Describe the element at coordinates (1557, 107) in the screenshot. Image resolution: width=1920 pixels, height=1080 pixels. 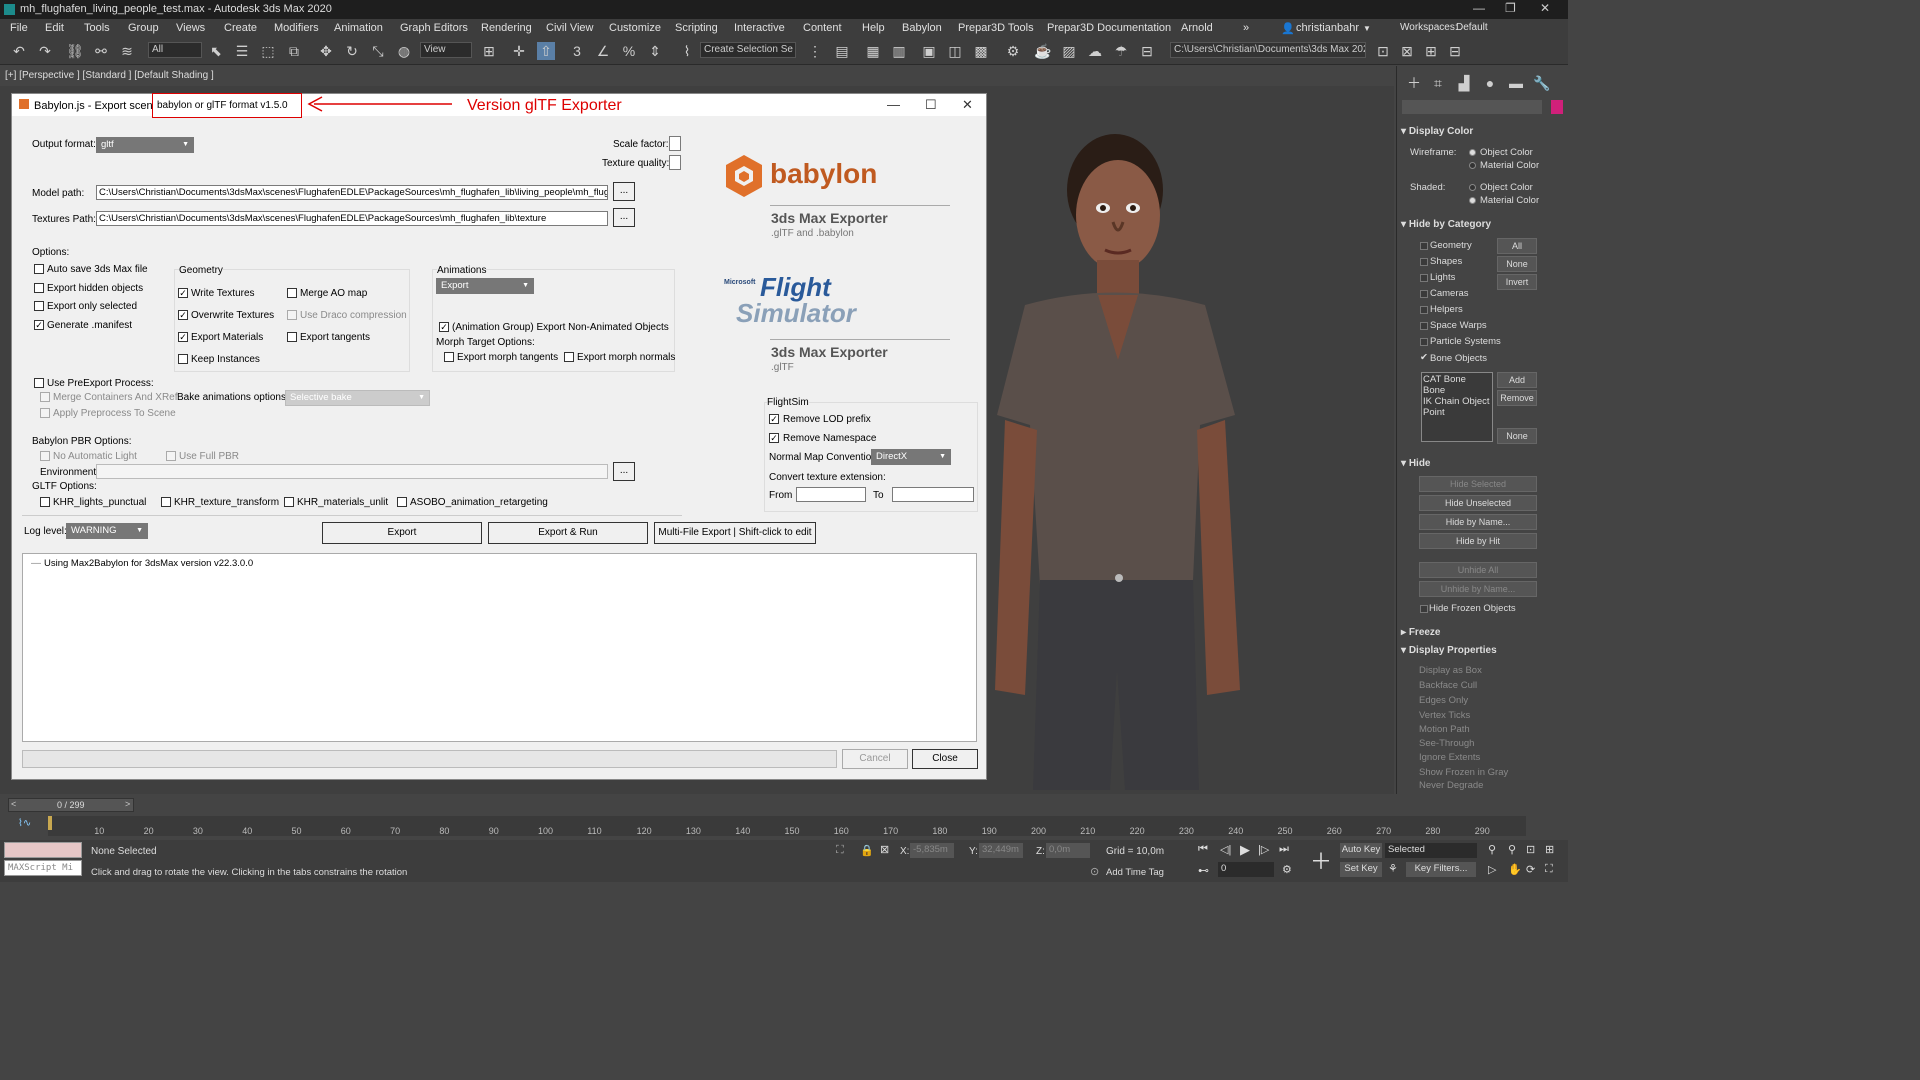
I see `object-color-swatch` at that location.